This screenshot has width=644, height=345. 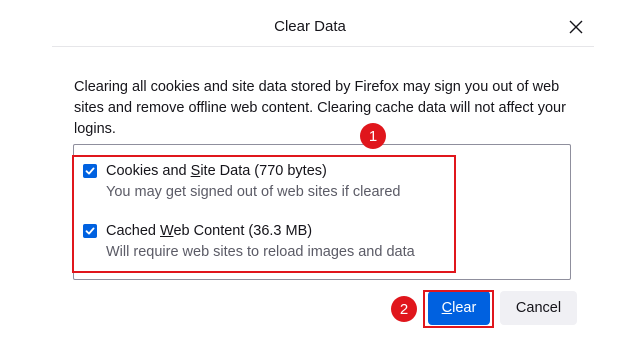 I want to click on close-icon, so click(x=576, y=27).